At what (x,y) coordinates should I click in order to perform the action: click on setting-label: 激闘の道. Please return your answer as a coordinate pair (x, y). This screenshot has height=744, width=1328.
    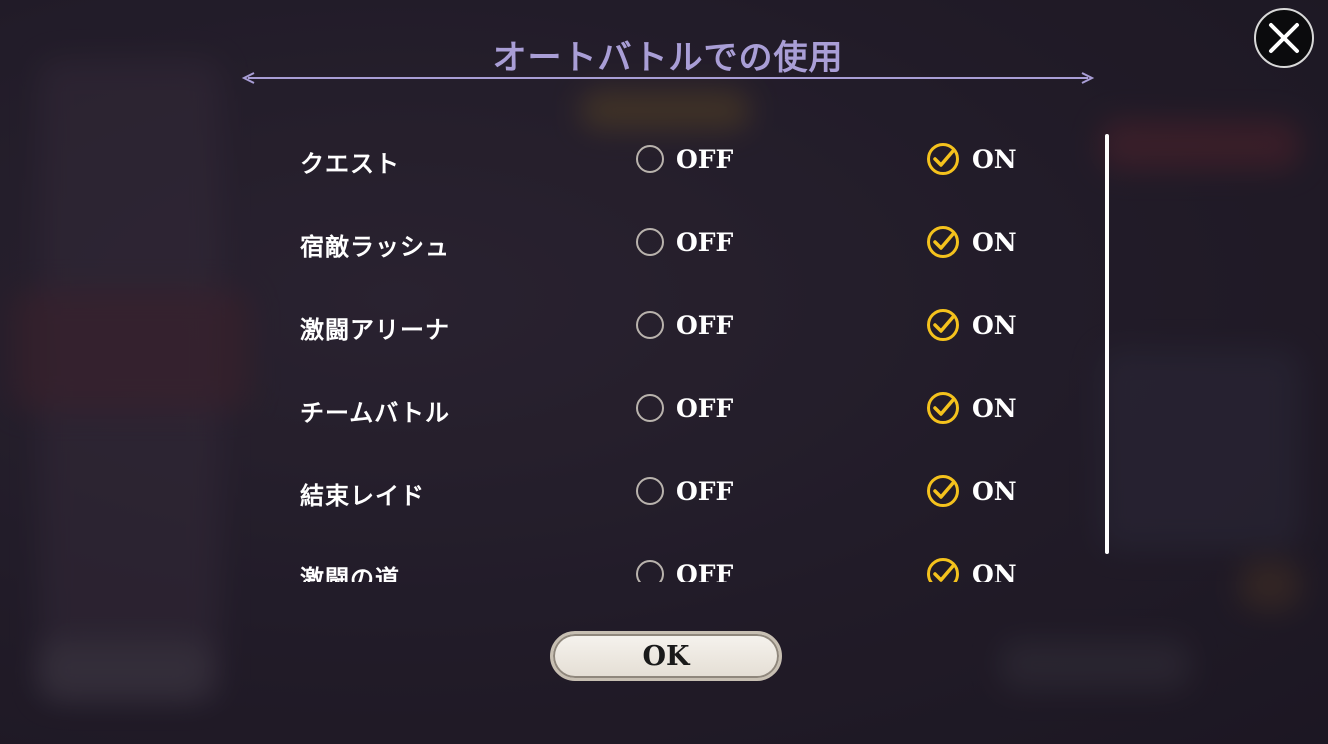
    Looking at the image, I should click on (350, 573).